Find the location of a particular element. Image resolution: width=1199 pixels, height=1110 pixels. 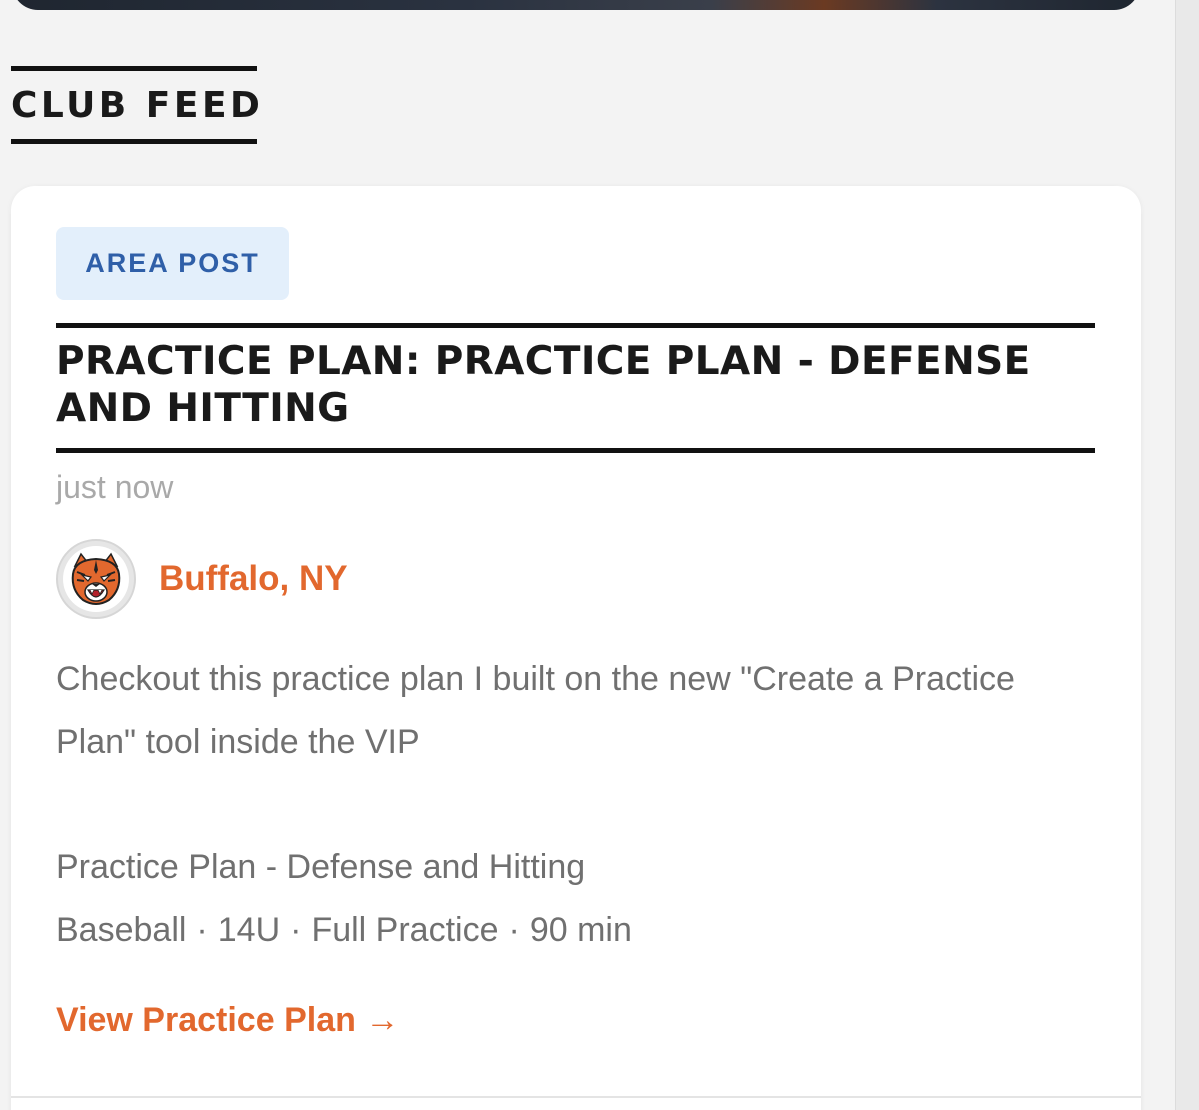

section-heading: CLUB FEED is located at coordinates (135, 105).